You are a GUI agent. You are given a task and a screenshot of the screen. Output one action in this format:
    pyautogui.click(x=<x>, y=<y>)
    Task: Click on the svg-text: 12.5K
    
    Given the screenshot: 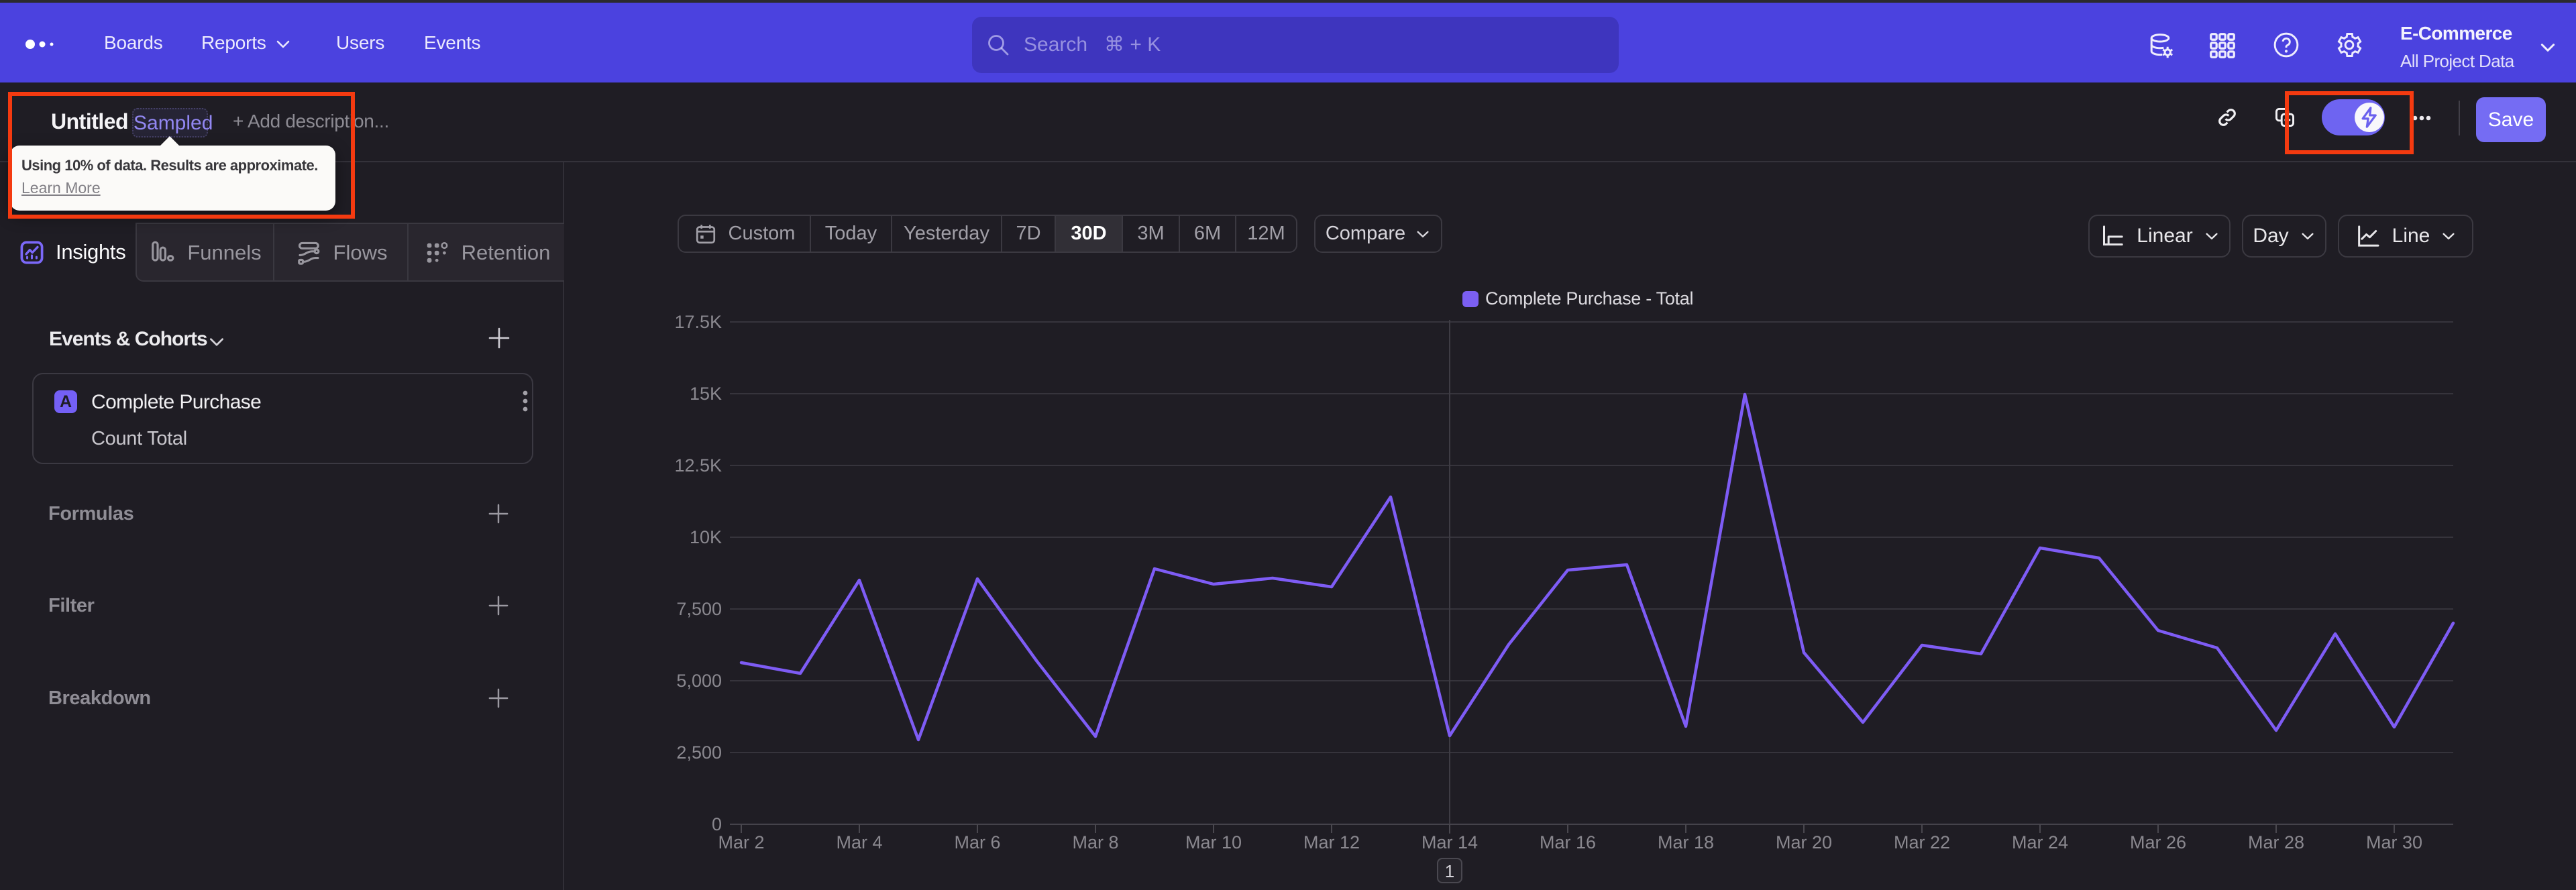 What is the action you would take?
    pyautogui.click(x=698, y=465)
    